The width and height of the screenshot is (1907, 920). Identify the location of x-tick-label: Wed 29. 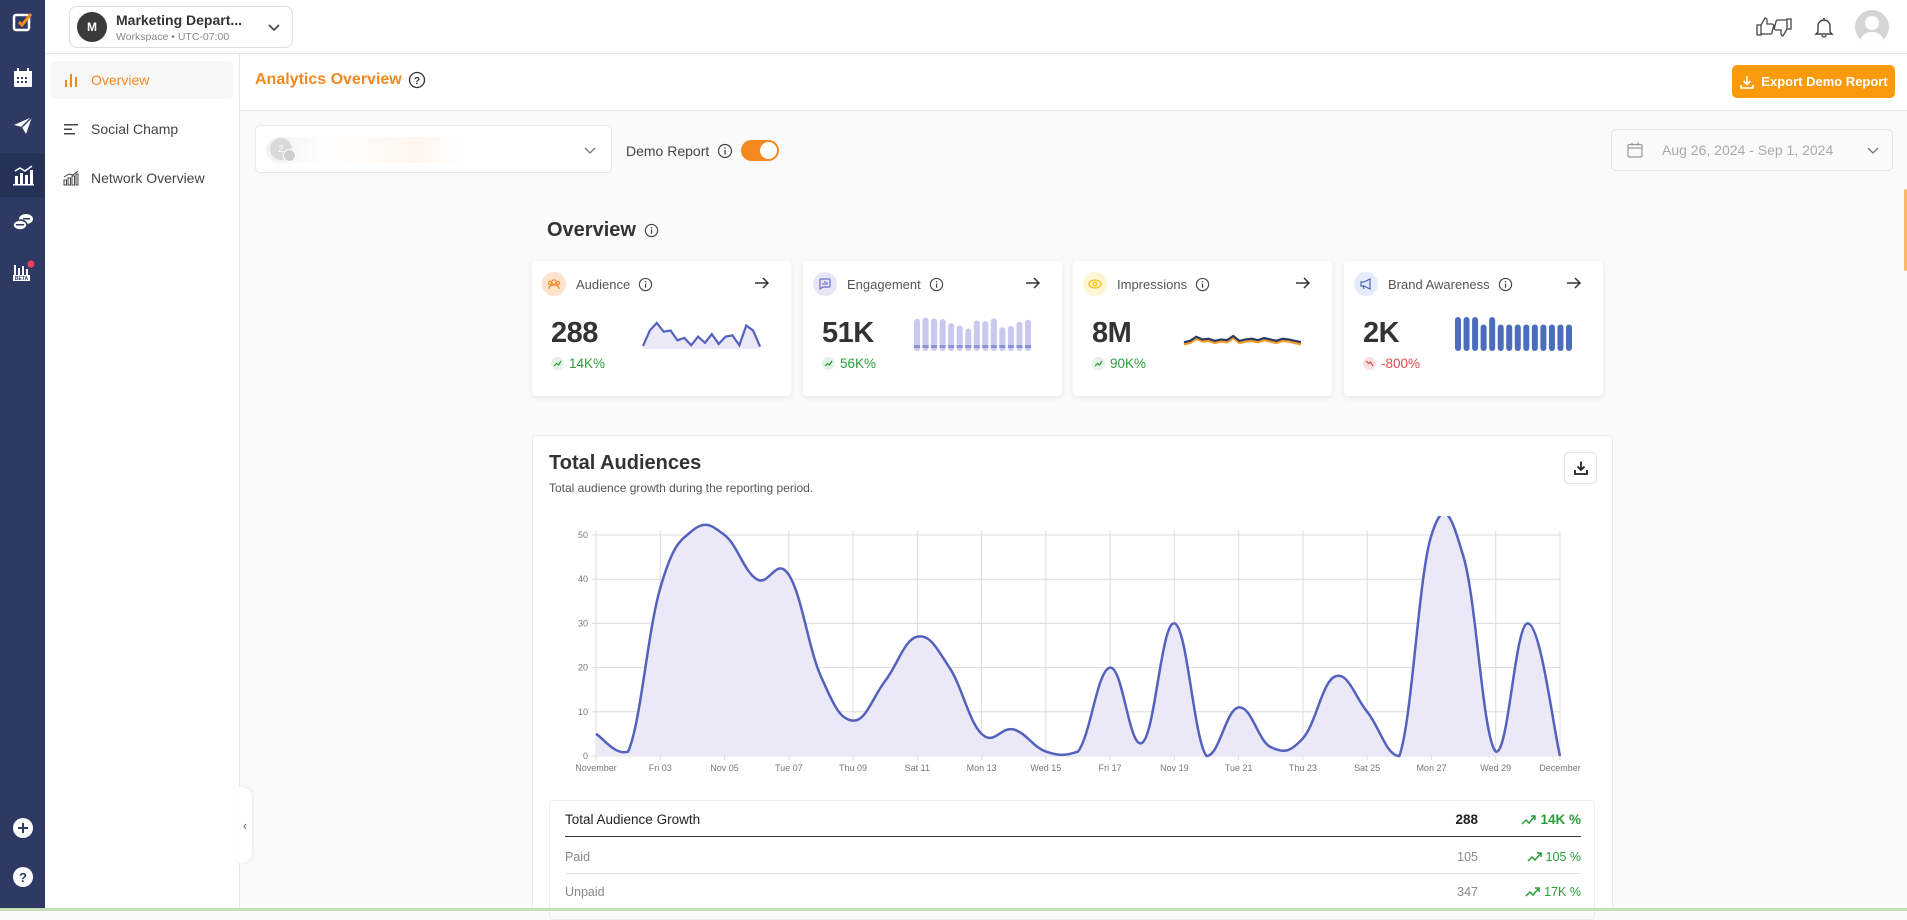
(1495, 768).